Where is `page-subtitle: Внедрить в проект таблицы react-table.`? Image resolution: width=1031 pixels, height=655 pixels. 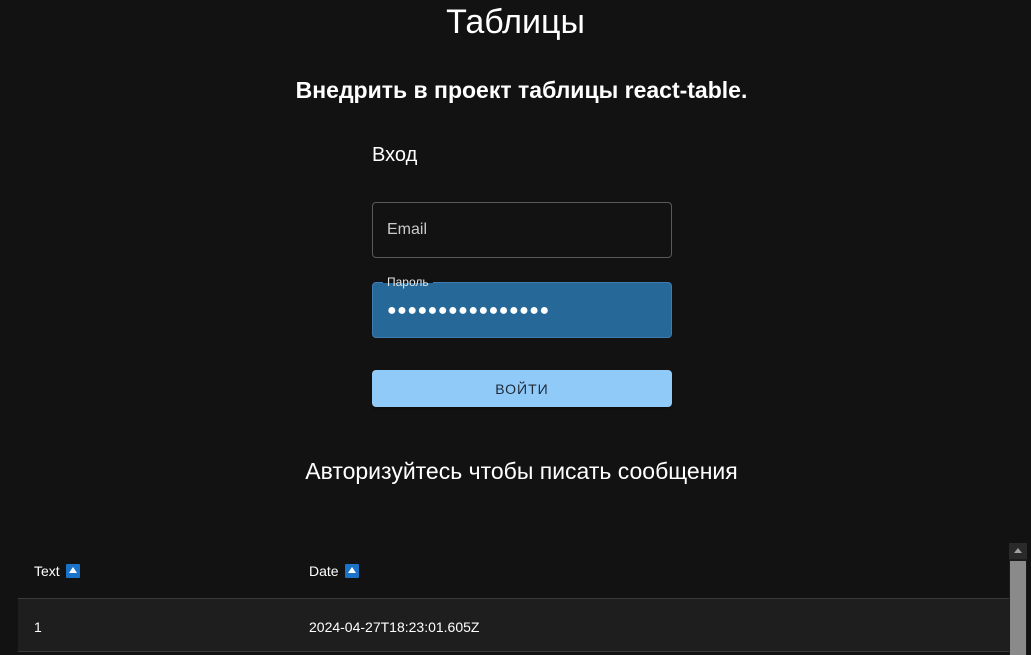
page-subtitle: Внедрить в проект таблицы react-table. is located at coordinates (521, 90).